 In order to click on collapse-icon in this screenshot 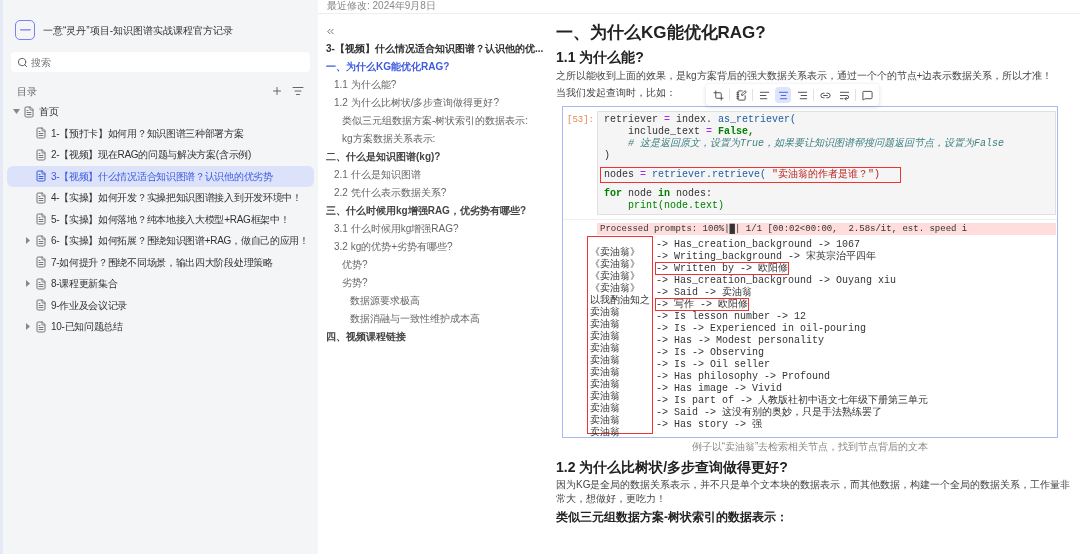, I will do `click(330, 31)`.